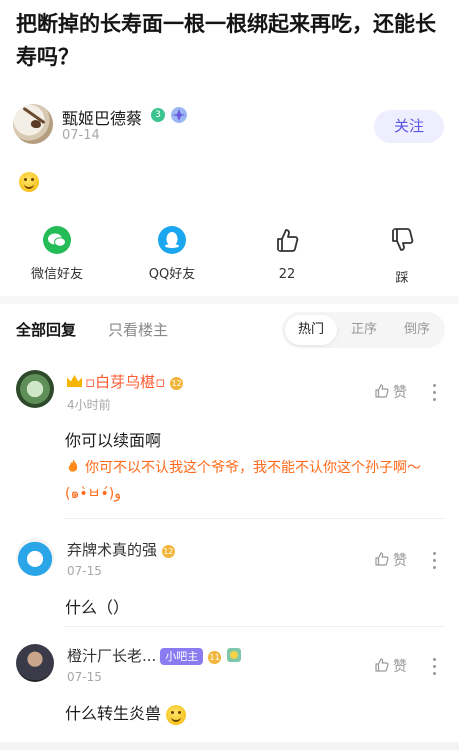  What do you see at coordinates (417, 330) in the screenshot?
I see `sort-descending: 倒序` at bounding box center [417, 330].